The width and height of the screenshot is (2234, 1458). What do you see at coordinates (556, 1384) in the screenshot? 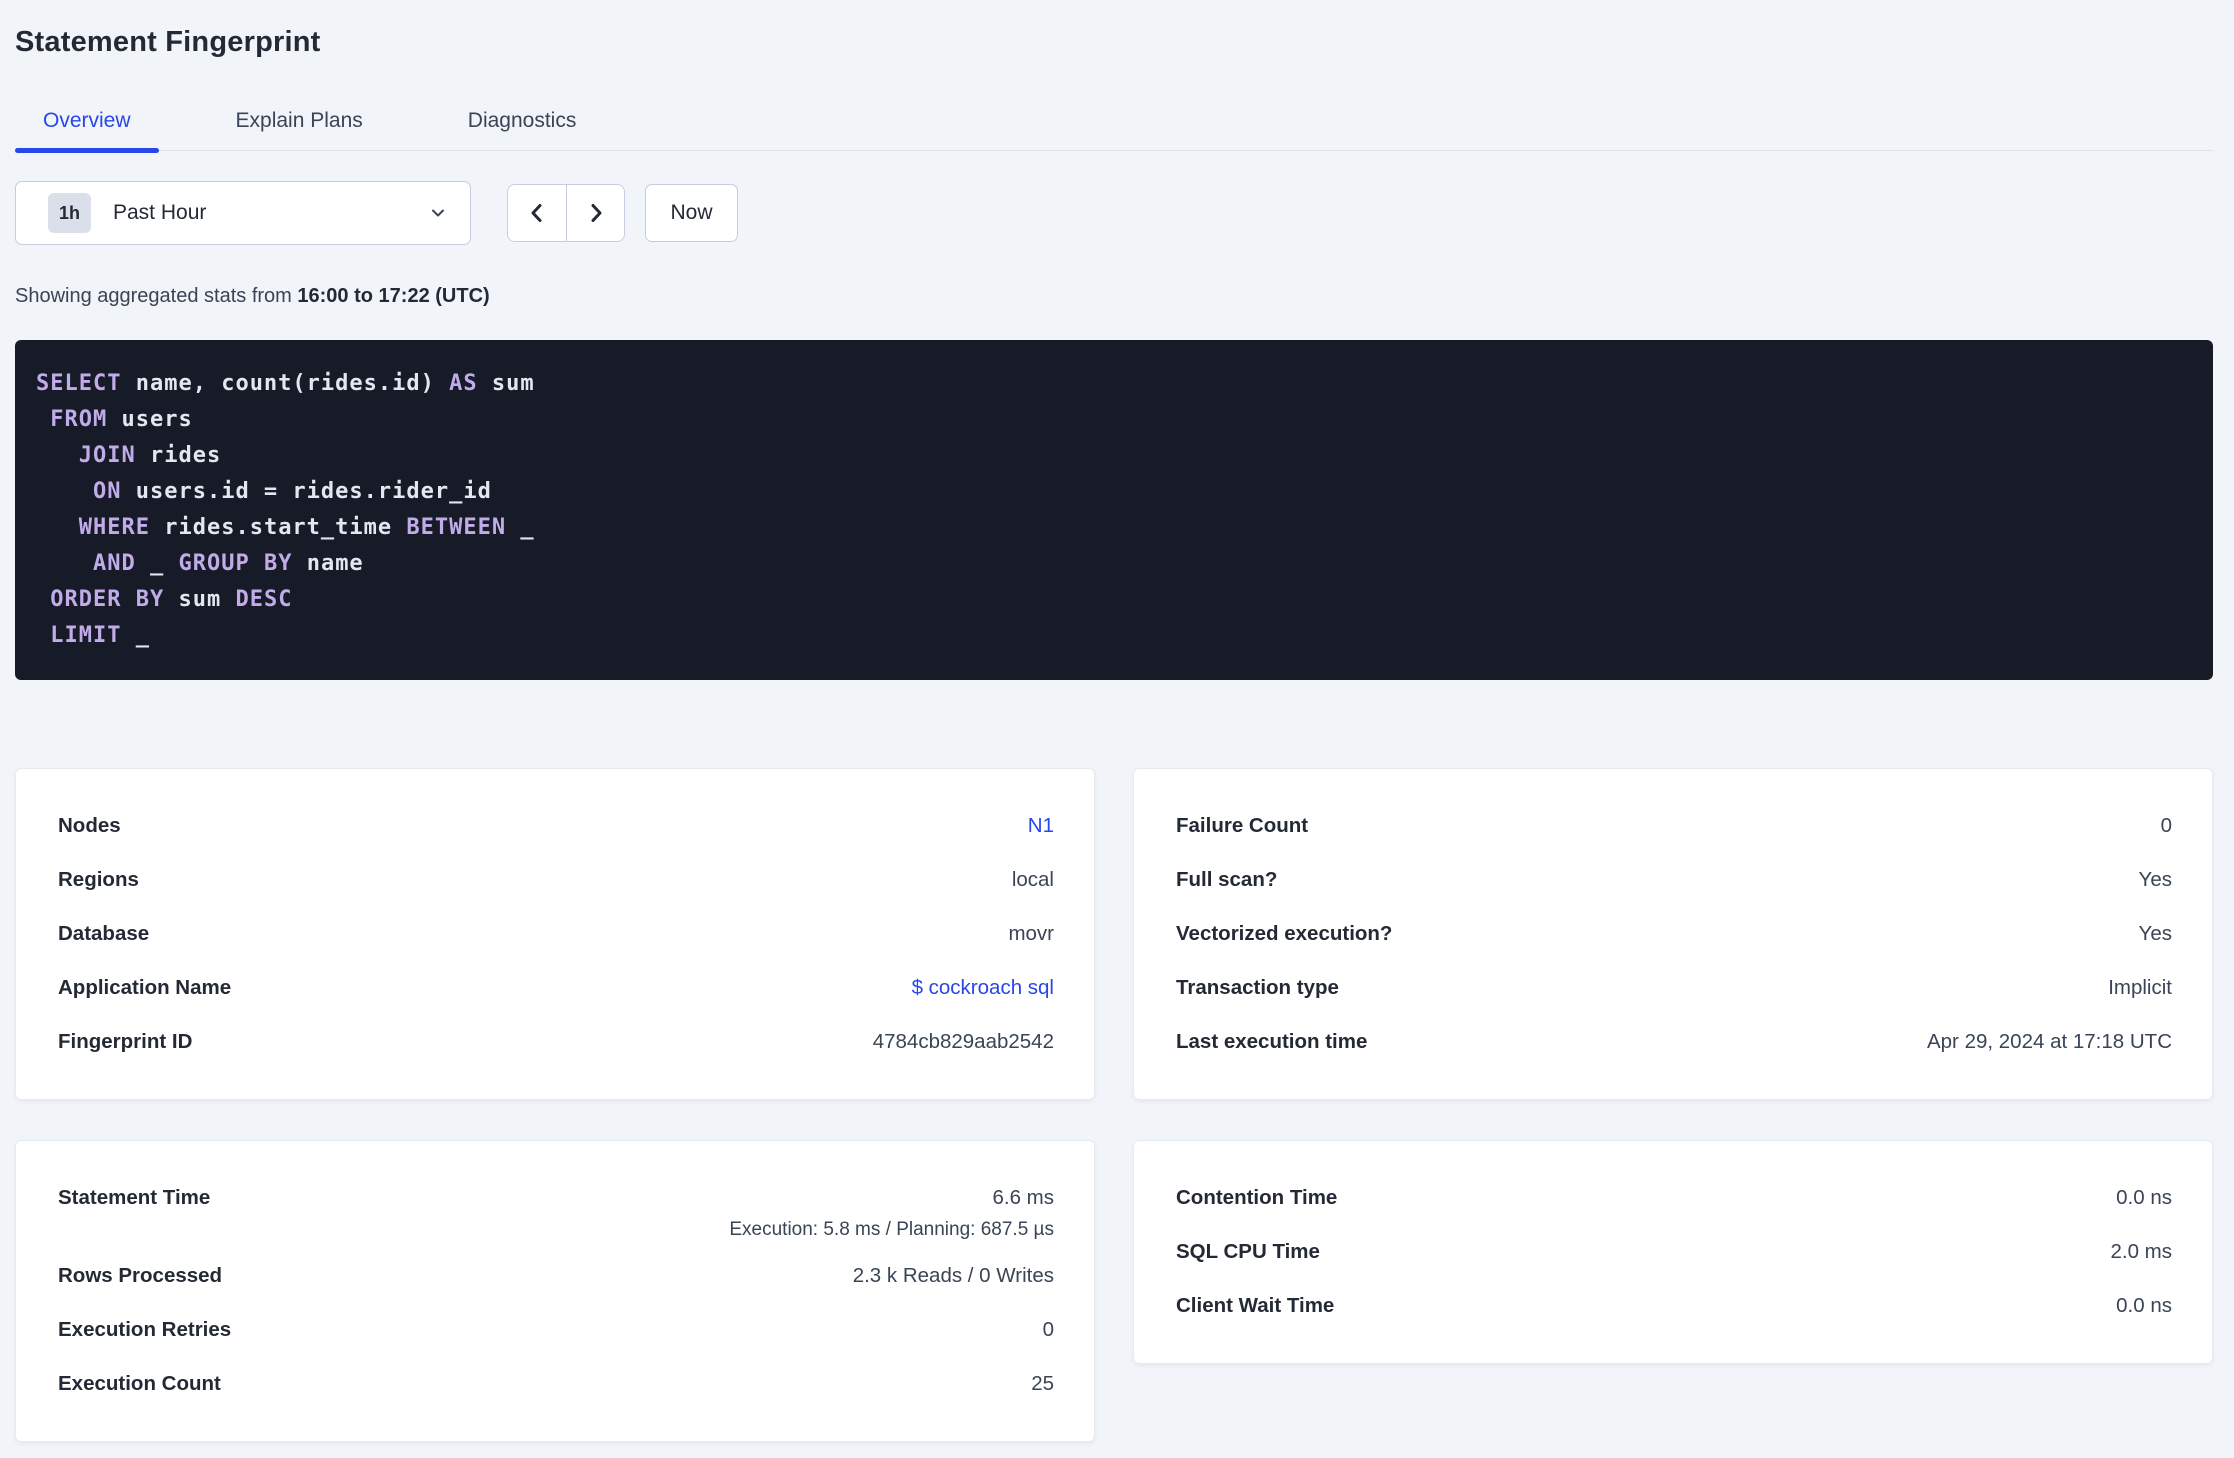
I see `stat-row: Execution Count 25` at bounding box center [556, 1384].